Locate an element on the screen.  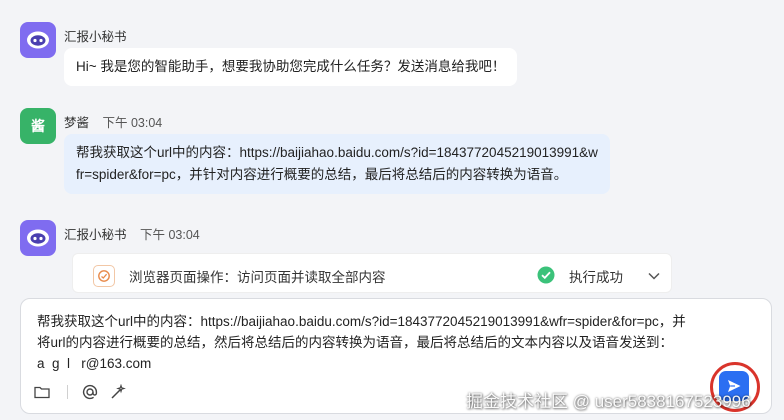
message-text: Hi~ 我是您的智能助手，想要我协助您完成什么任务？发送消息给我吧！ is located at coordinates (291, 66).